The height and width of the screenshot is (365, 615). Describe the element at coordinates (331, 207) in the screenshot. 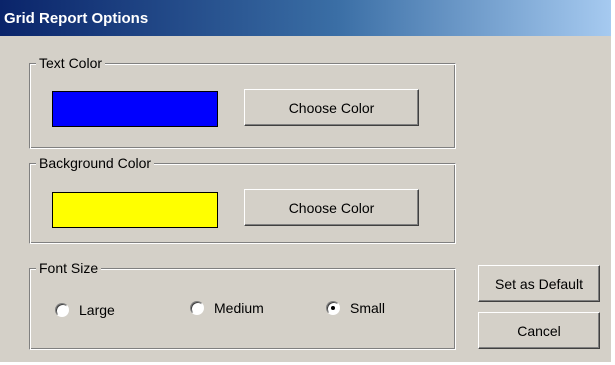

I see `choose-background-color-button: Choose Color` at that location.